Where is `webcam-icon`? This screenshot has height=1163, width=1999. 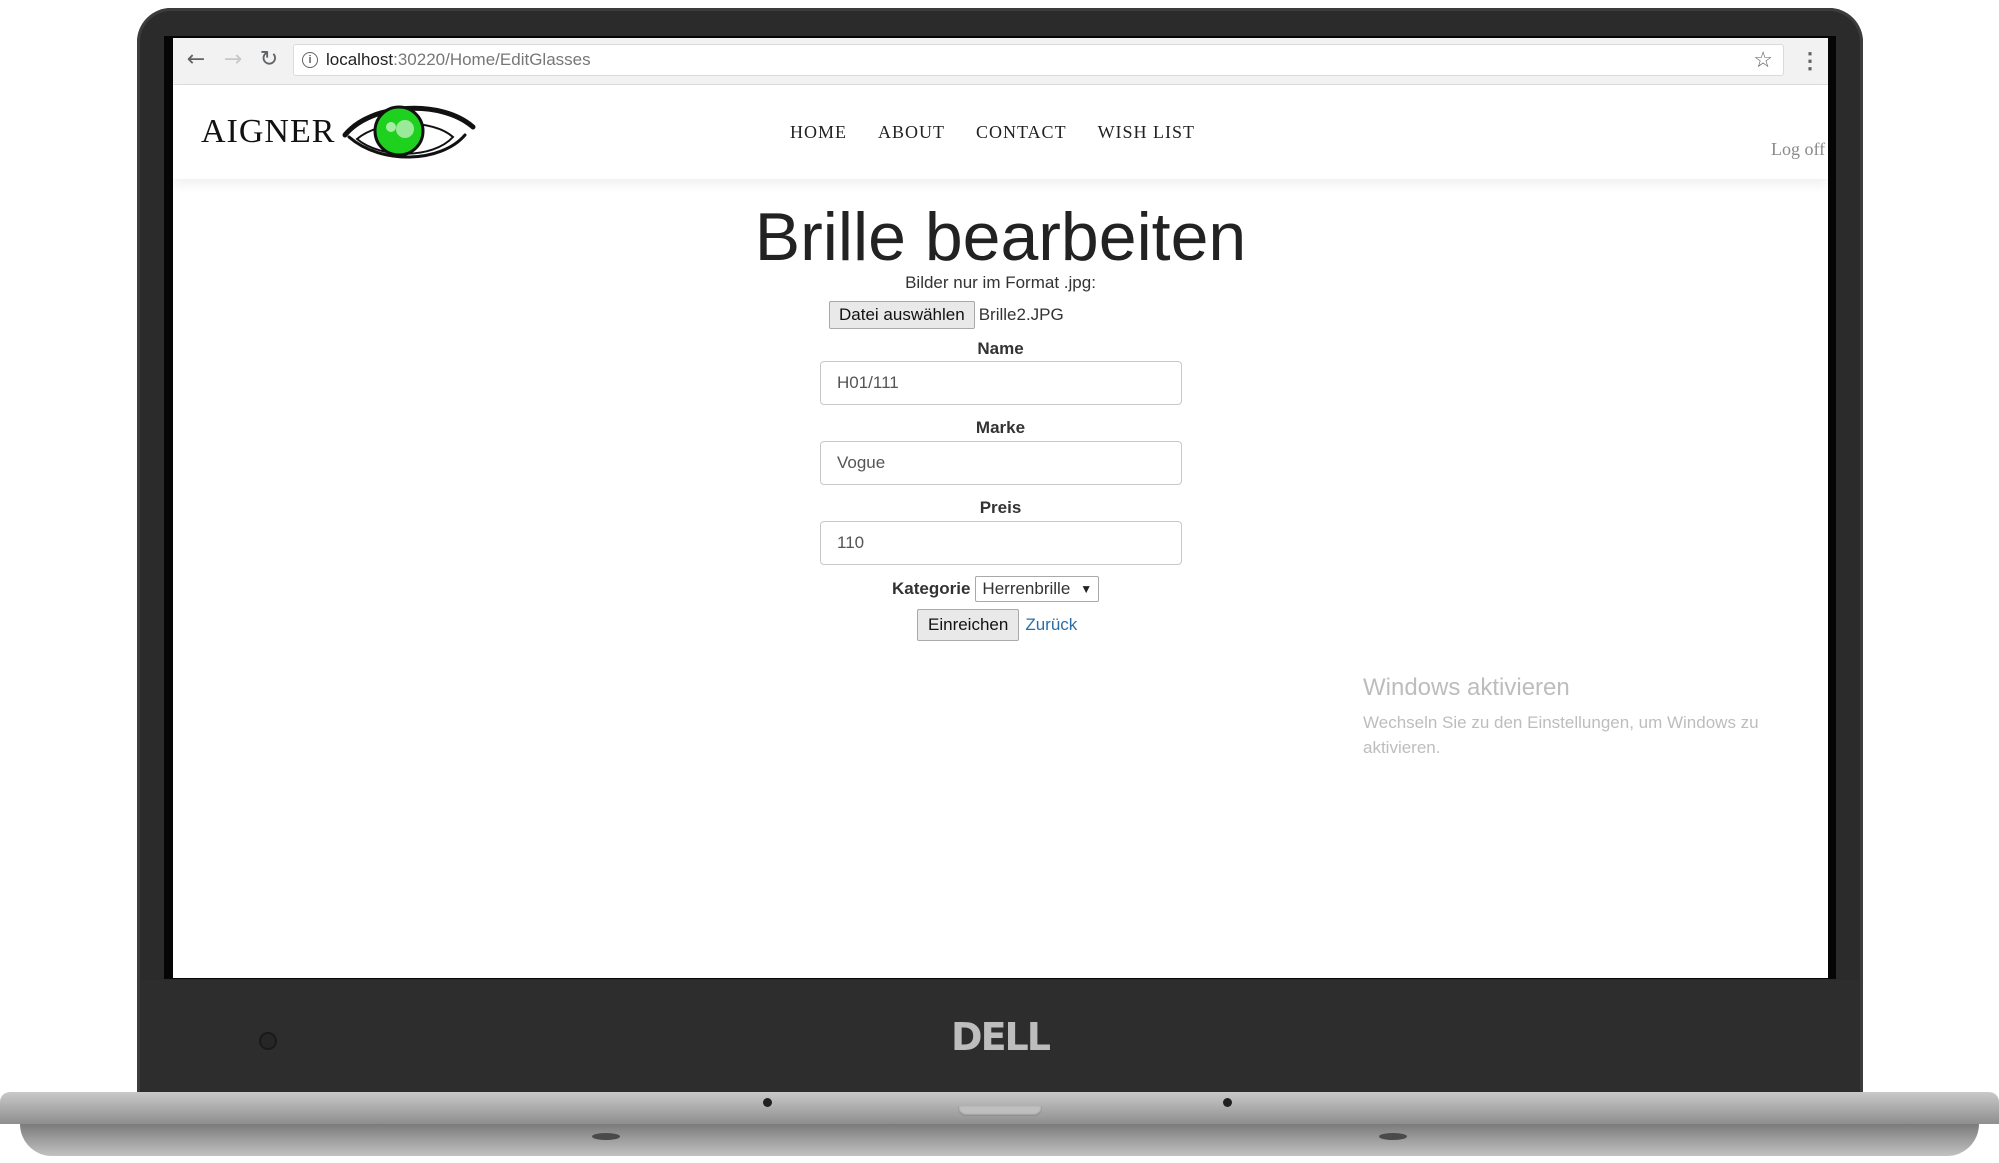 webcam-icon is located at coordinates (268, 1041).